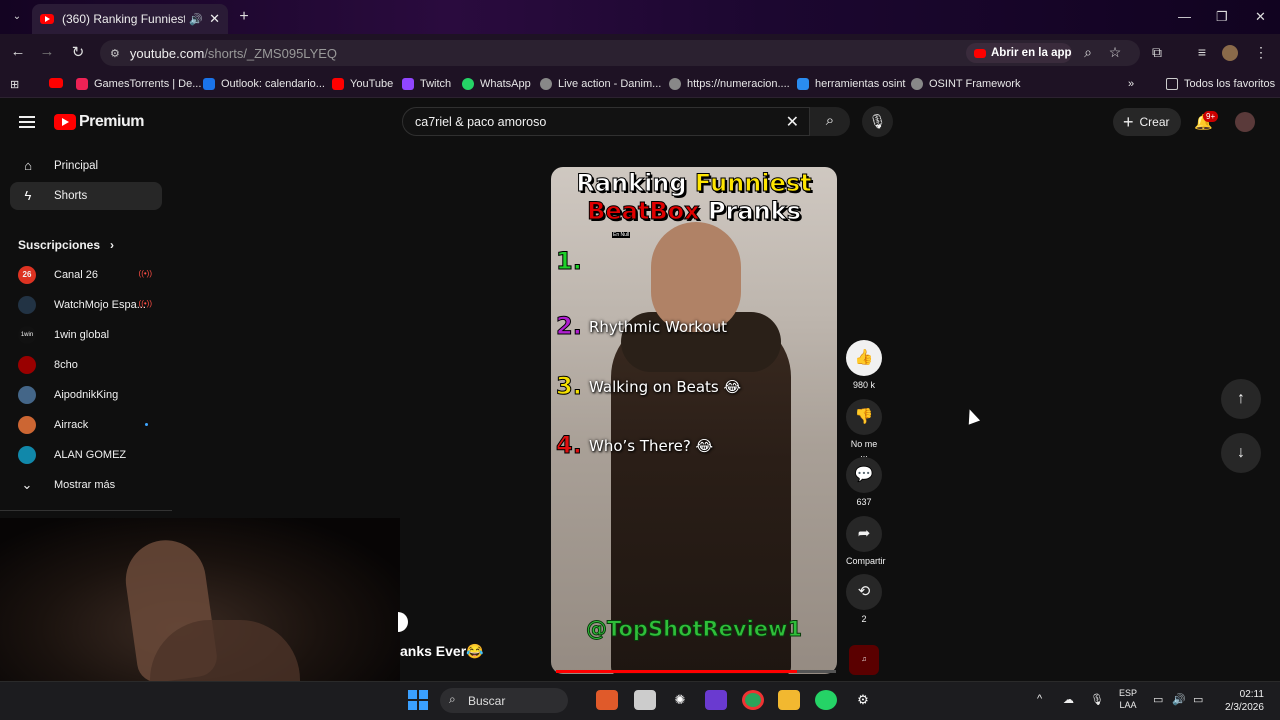 The width and height of the screenshot is (1280, 720). I want to click on account-avatar, so click(1245, 122).